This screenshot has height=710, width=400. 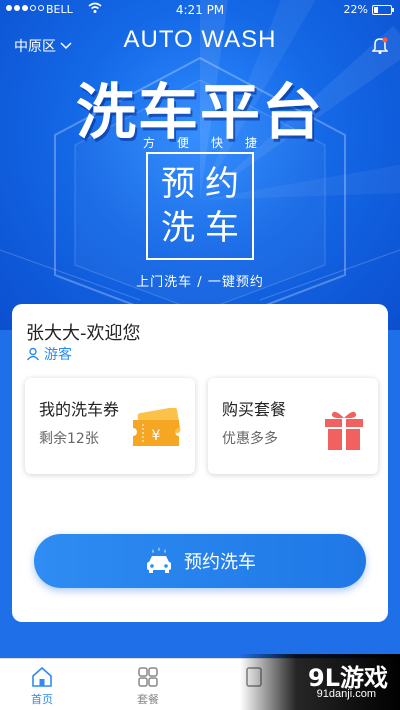 I want to click on book-wash-button: 预约洗车, so click(x=200, y=561).